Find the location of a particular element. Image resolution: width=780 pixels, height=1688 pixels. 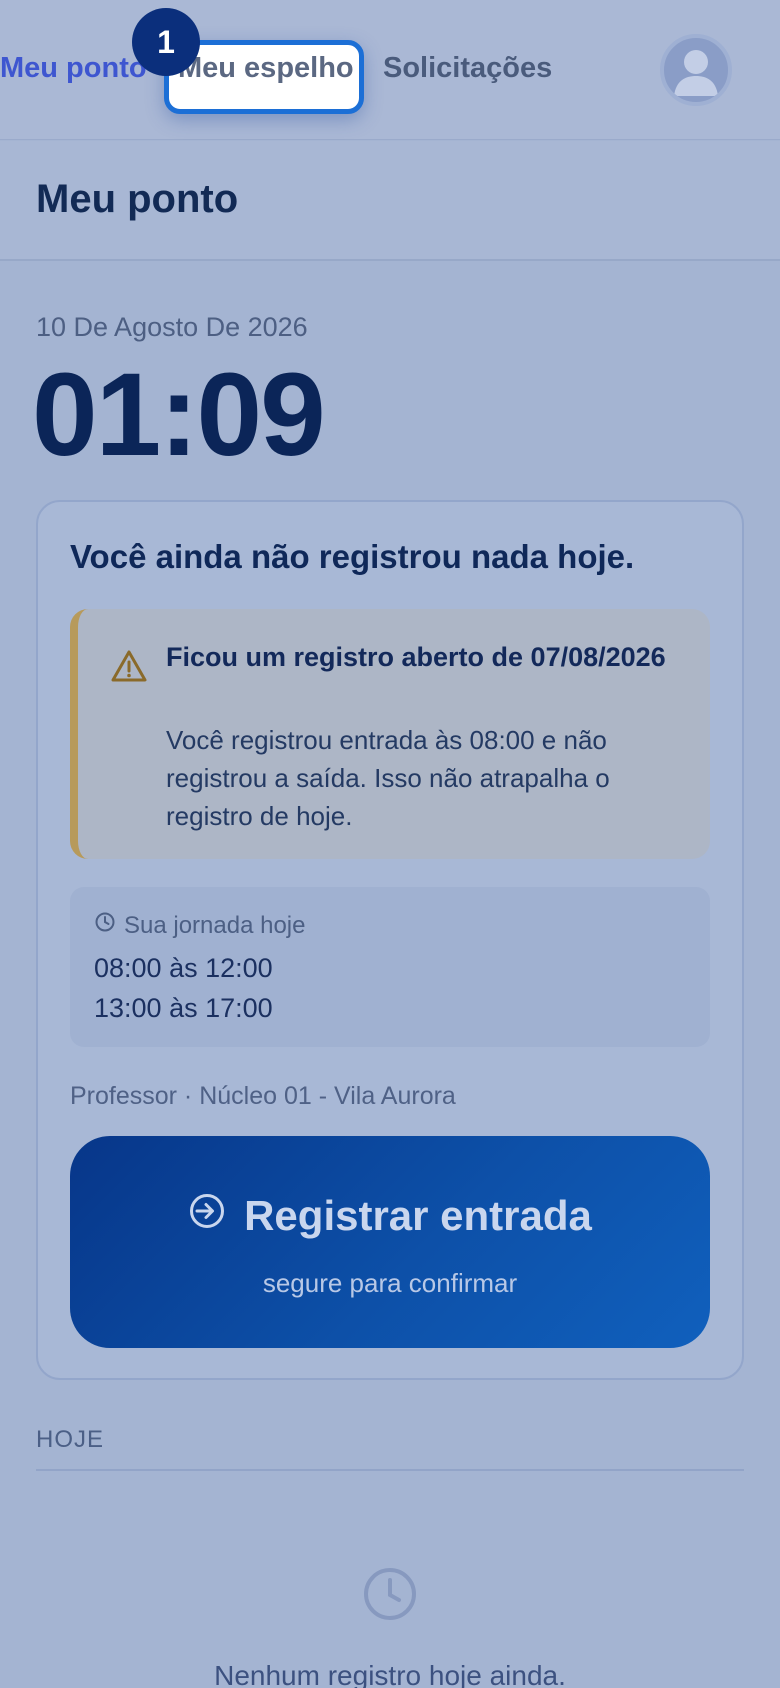

role-location: Professor · Núcleo 01 - Vila Aurora is located at coordinates (263, 1096).